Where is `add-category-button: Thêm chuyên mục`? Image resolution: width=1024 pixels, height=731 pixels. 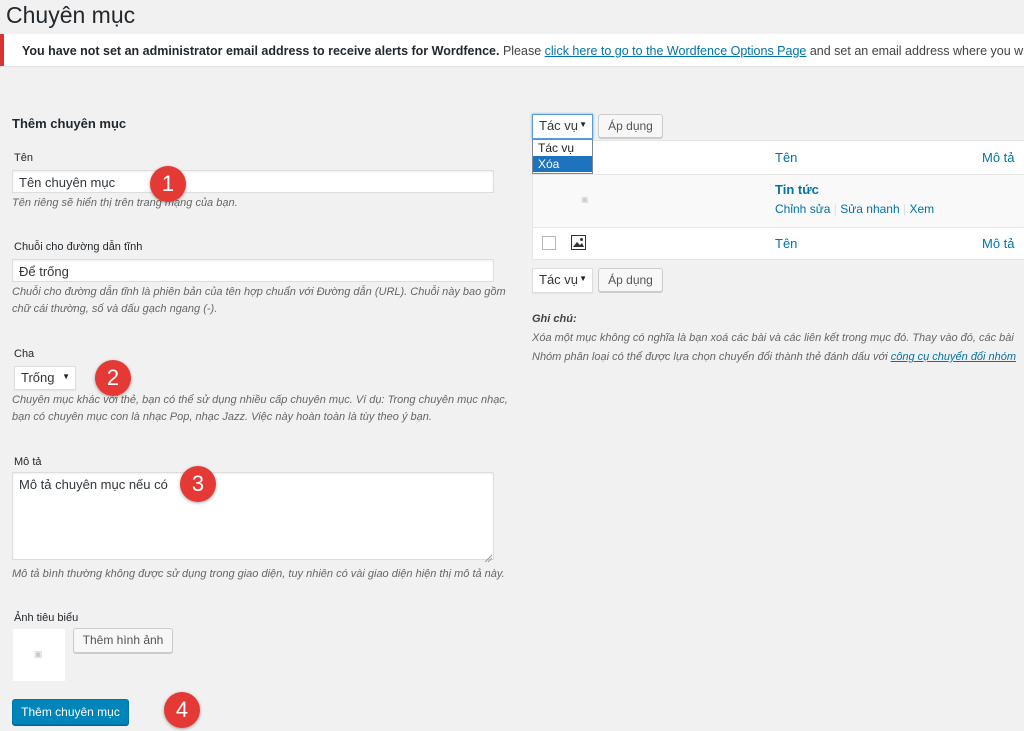 add-category-button: Thêm chuyên mục is located at coordinates (70, 712).